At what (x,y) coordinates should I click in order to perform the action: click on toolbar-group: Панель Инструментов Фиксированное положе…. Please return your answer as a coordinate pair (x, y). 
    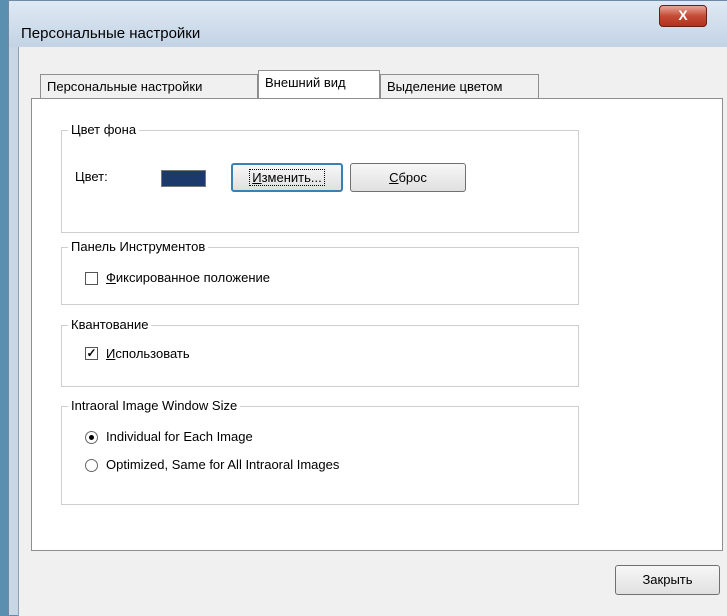
    Looking at the image, I should click on (320, 272).